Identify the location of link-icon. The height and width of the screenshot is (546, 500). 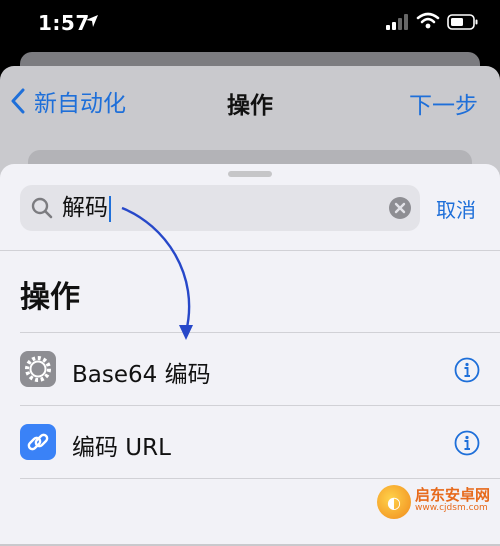
(38, 442).